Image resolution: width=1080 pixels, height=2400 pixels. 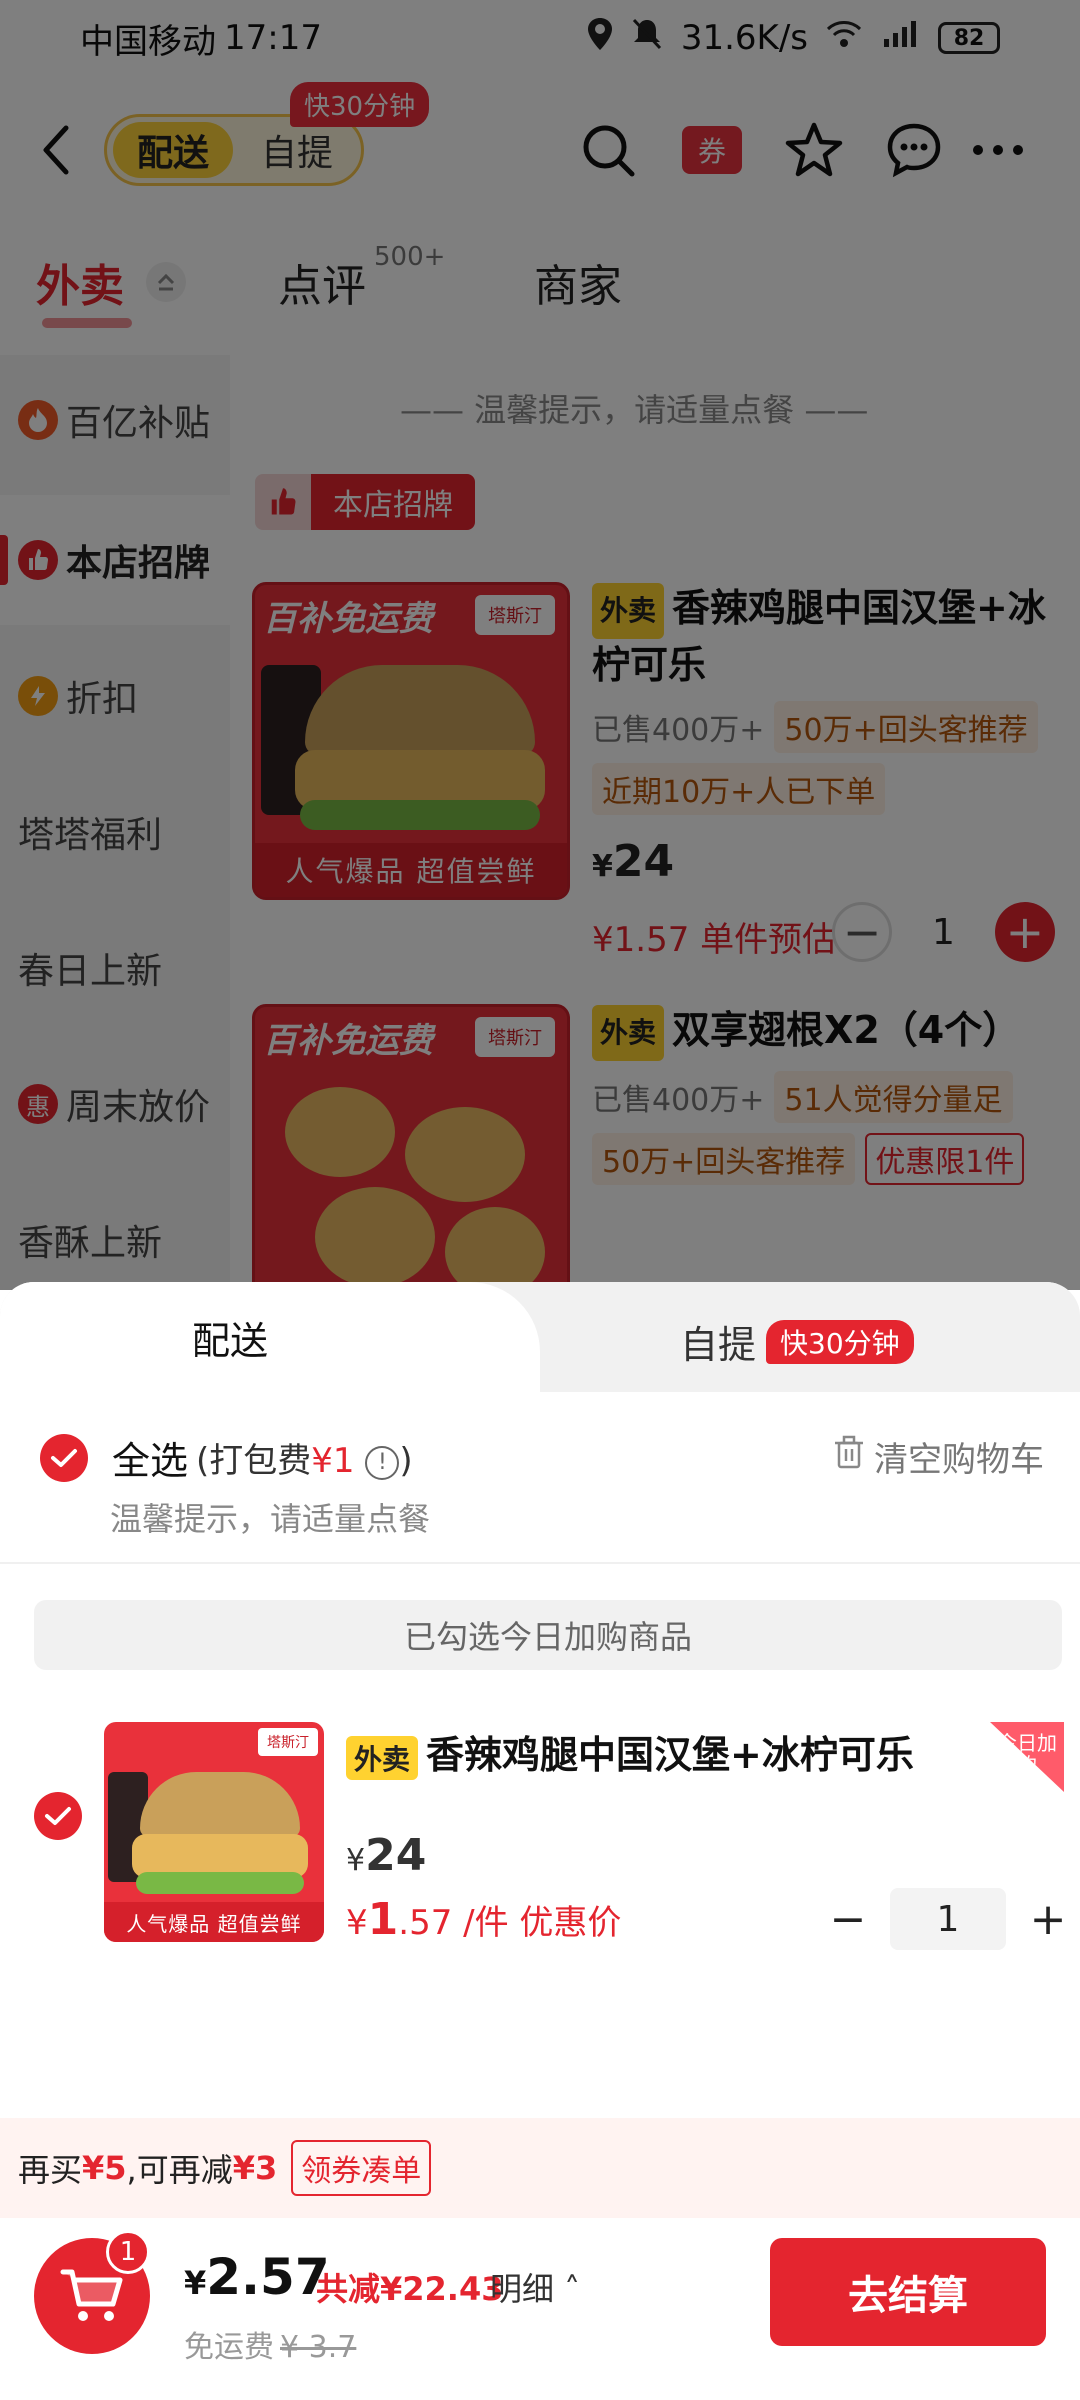 I want to click on cart-item-image: 塔斯汀 人气爆品 超值尝鲜, so click(x=214, y=1832).